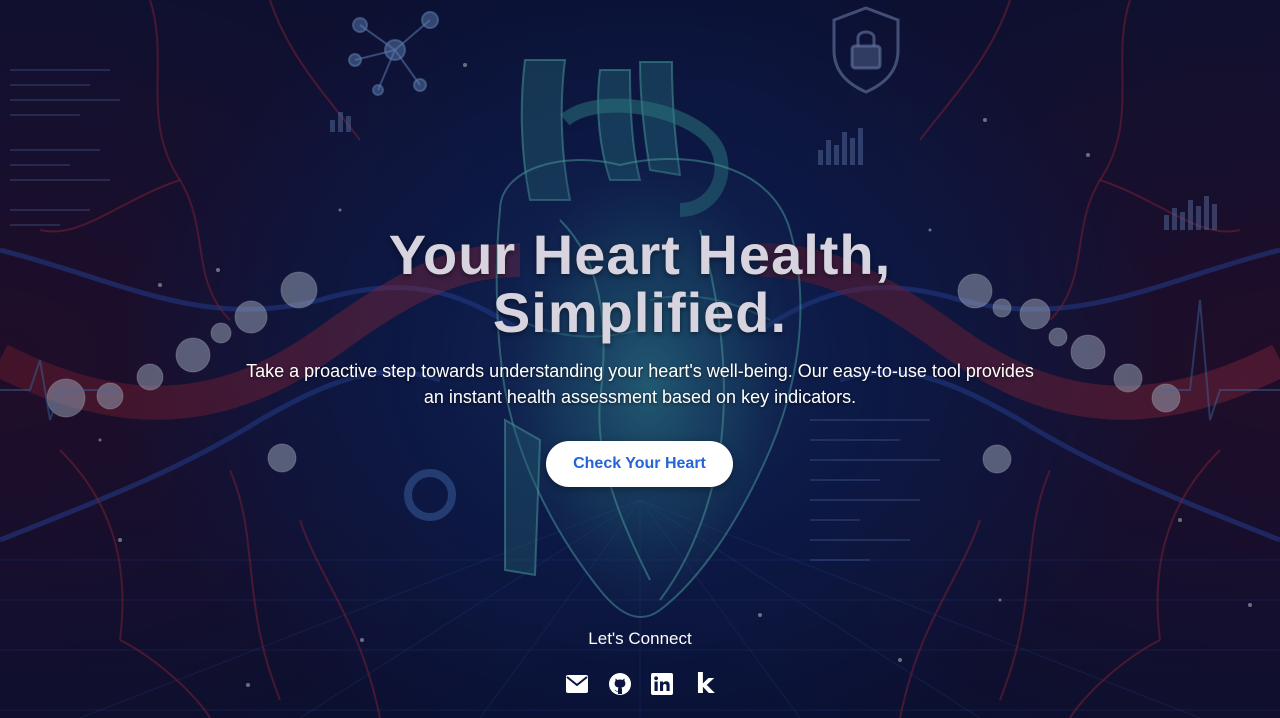 This screenshot has width=1280, height=718. I want to click on email-link, so click(577, 684).